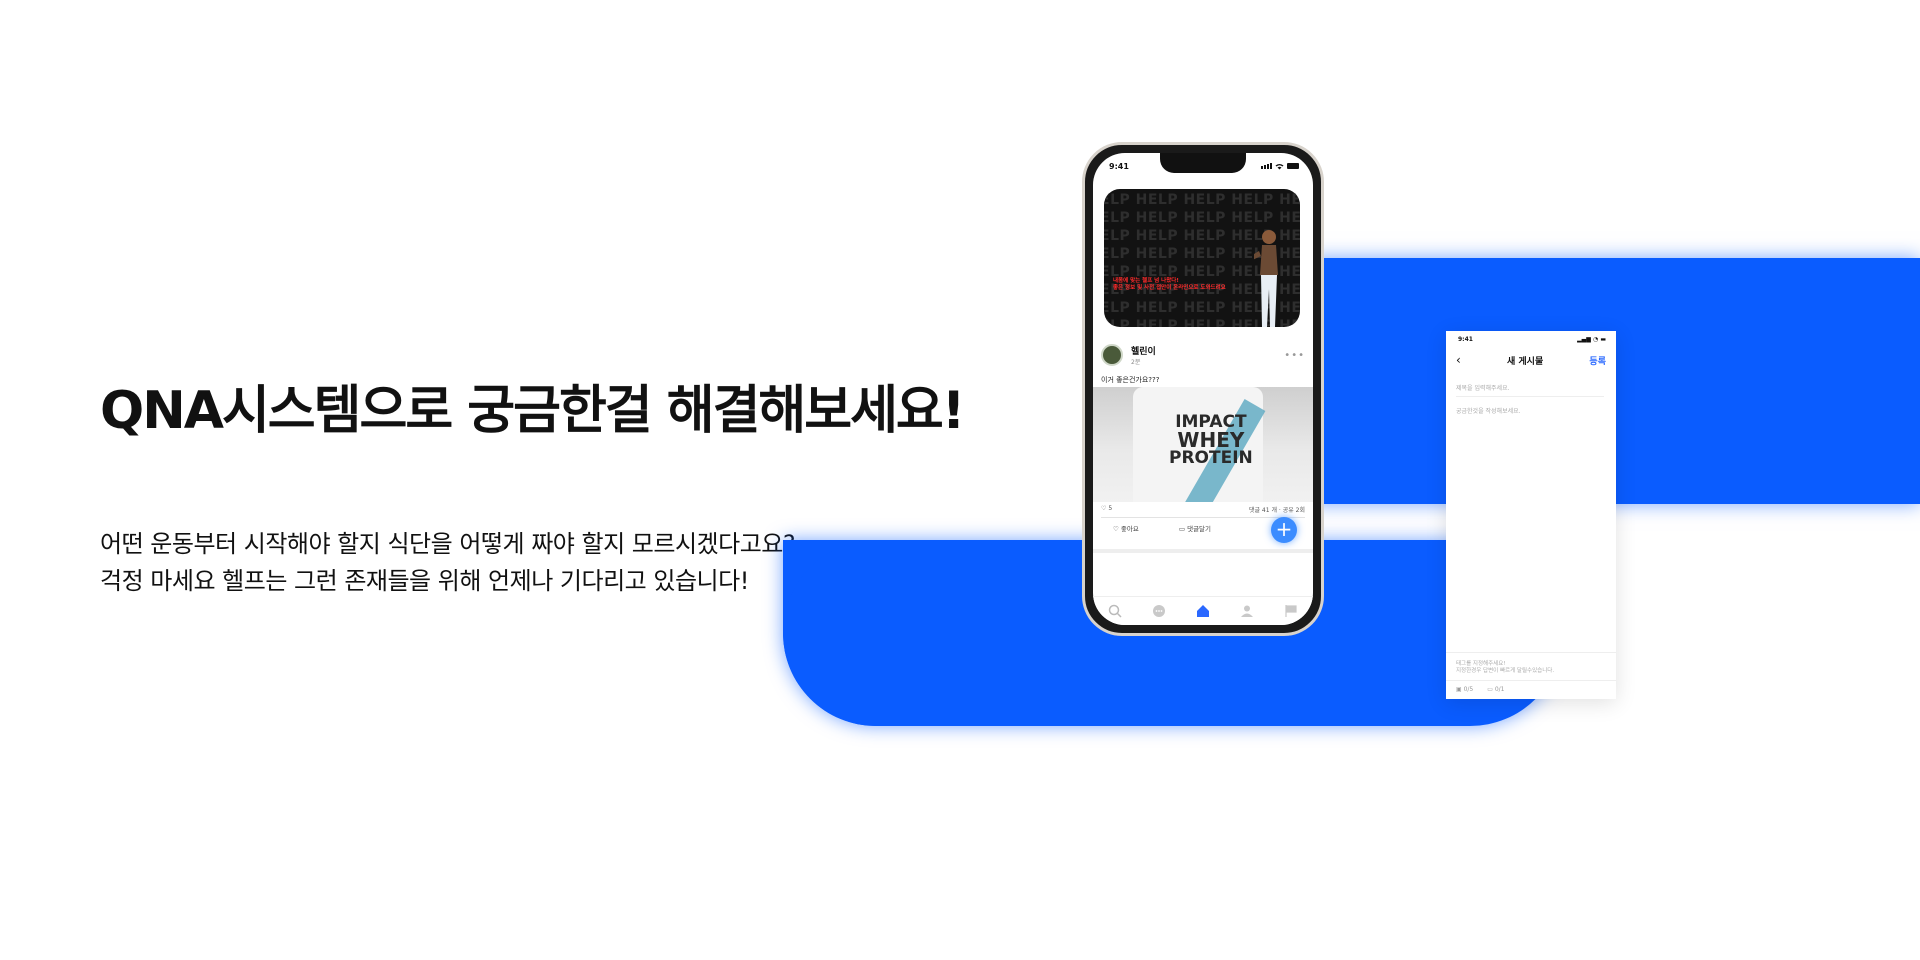 This screenshot has height=960, width=1920. I want to click on avatar, so click(1112, 355).